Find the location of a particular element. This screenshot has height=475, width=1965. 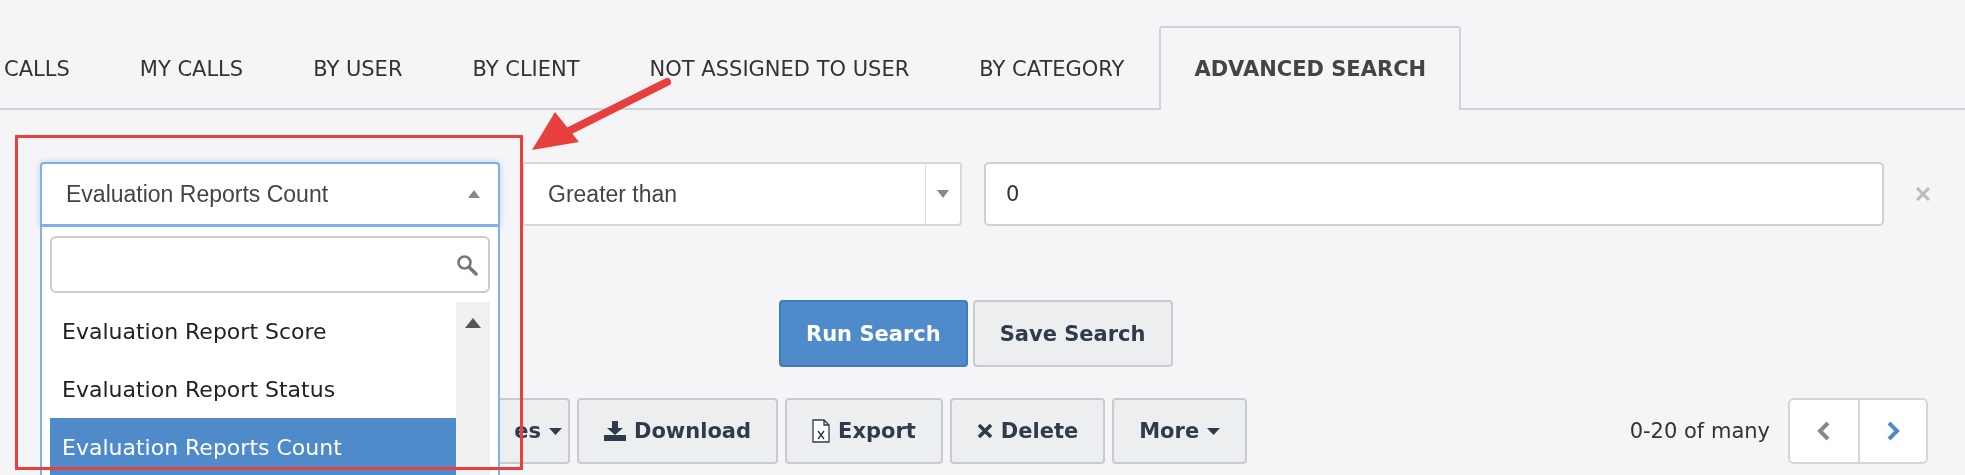

toolbar-button: Export is located at coordinates (864, 431).